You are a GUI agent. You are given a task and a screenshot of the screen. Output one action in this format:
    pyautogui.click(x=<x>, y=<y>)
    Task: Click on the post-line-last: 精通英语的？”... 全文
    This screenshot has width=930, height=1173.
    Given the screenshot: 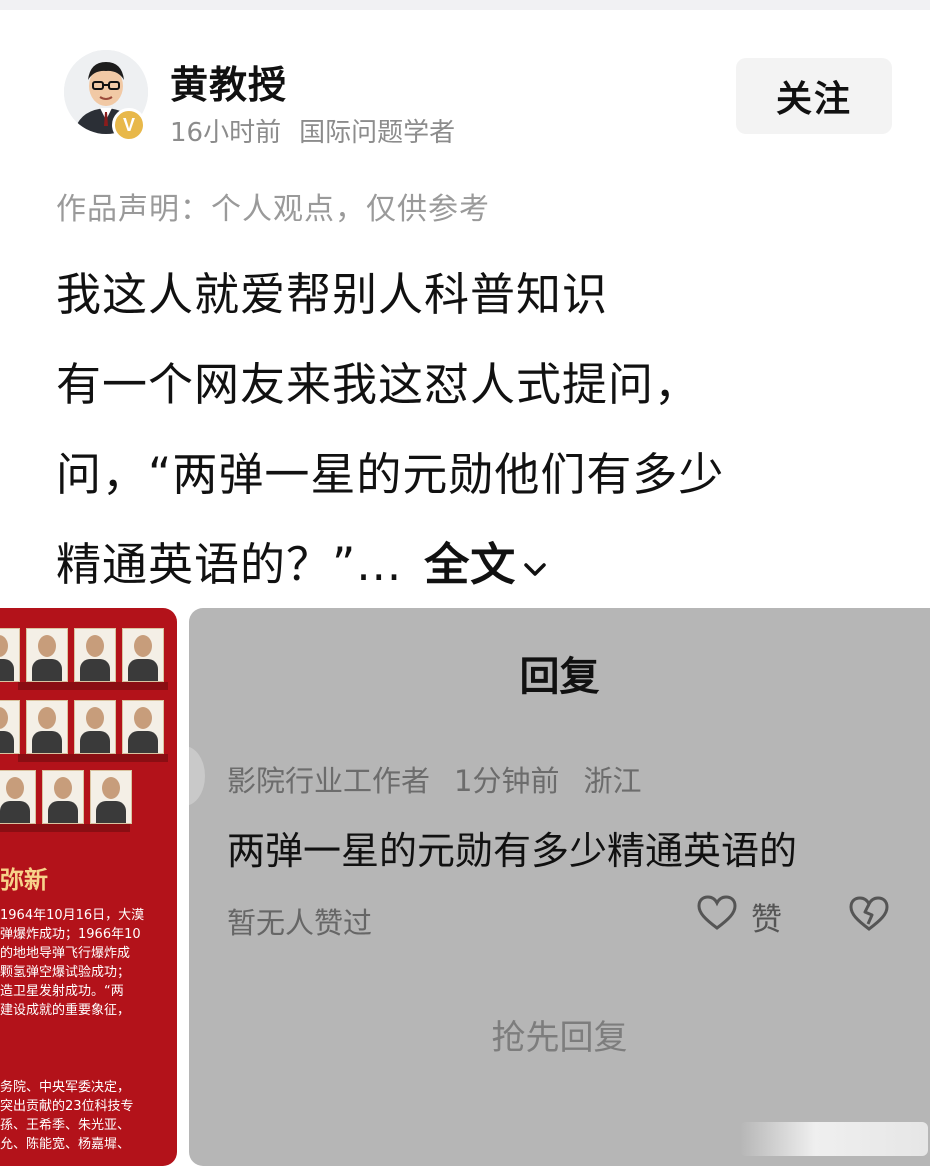 What is the action you would take?
    pyautogui.click(x=476, y=565)
    